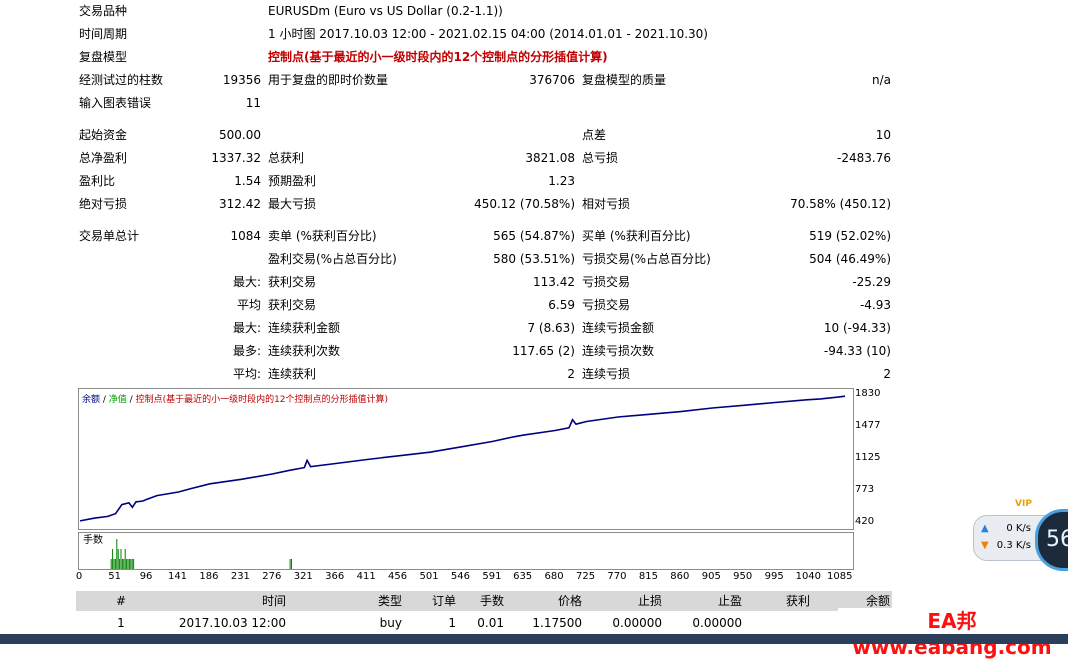 The height and width of the screenshot is (660, 1068). I want to click on rel-drawdown-label: 相对亏损, so click(606, 204).